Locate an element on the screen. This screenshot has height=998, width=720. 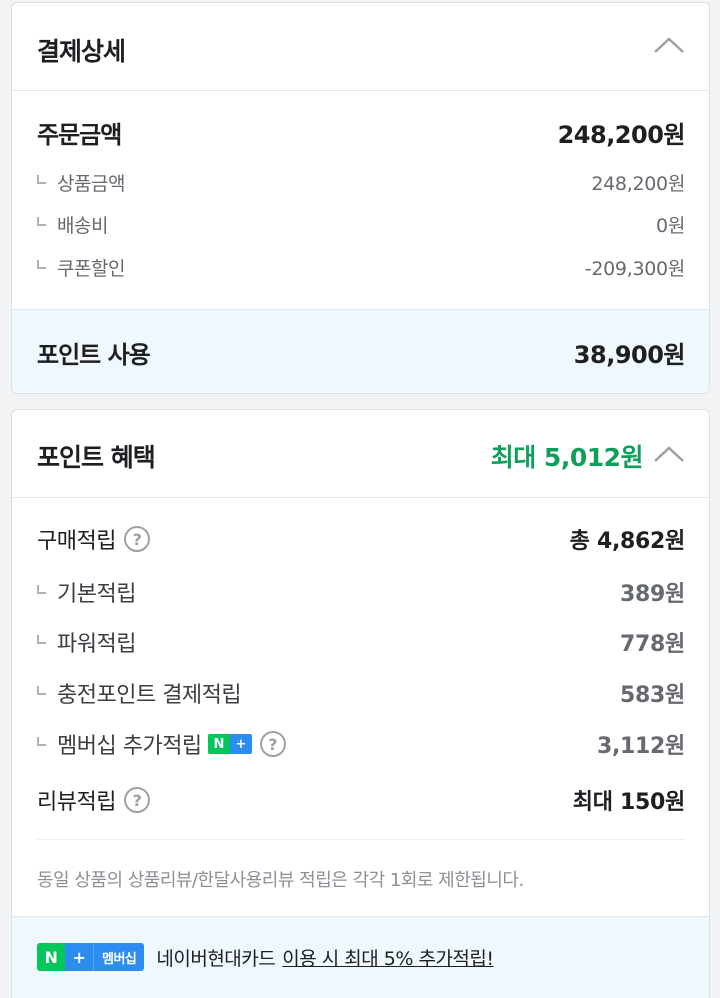
purchase-reward-label: 구매적립 is located at coordinates (76, 541).